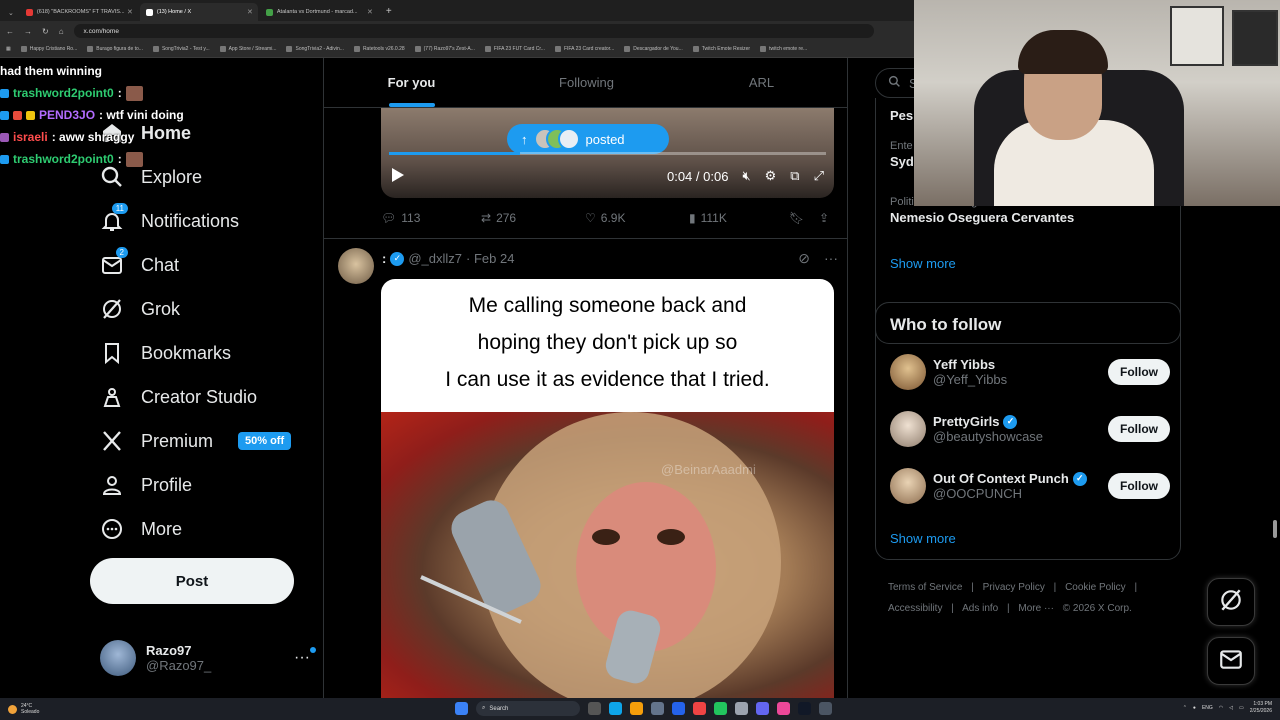 This screenshot has height=720, width=1280. I want to click on volume-icon: ◁, so click(1231, 708).